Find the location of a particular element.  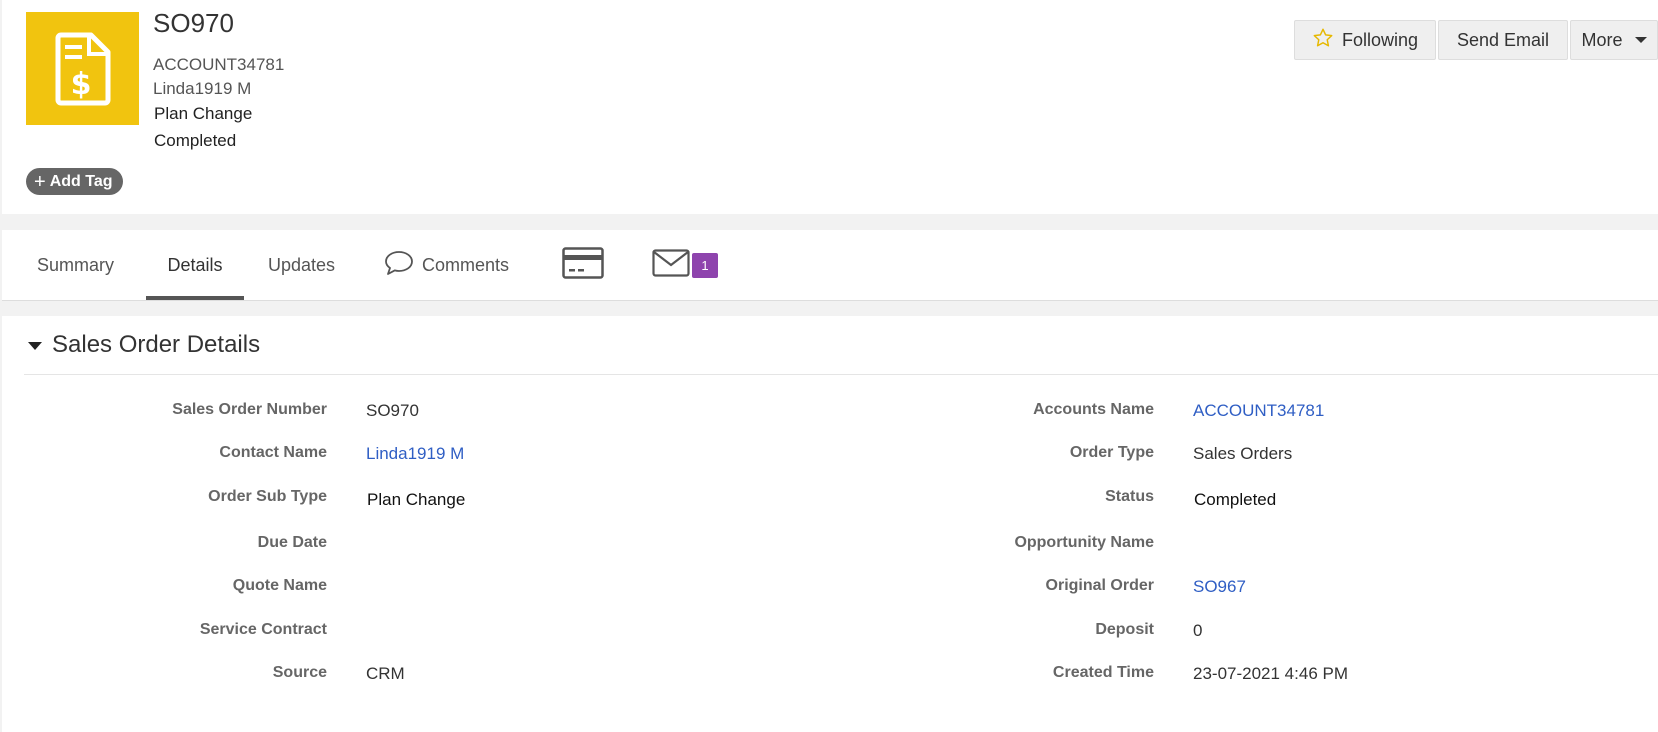

send-email-button: Send Email is located at coordinates (1503, 40).